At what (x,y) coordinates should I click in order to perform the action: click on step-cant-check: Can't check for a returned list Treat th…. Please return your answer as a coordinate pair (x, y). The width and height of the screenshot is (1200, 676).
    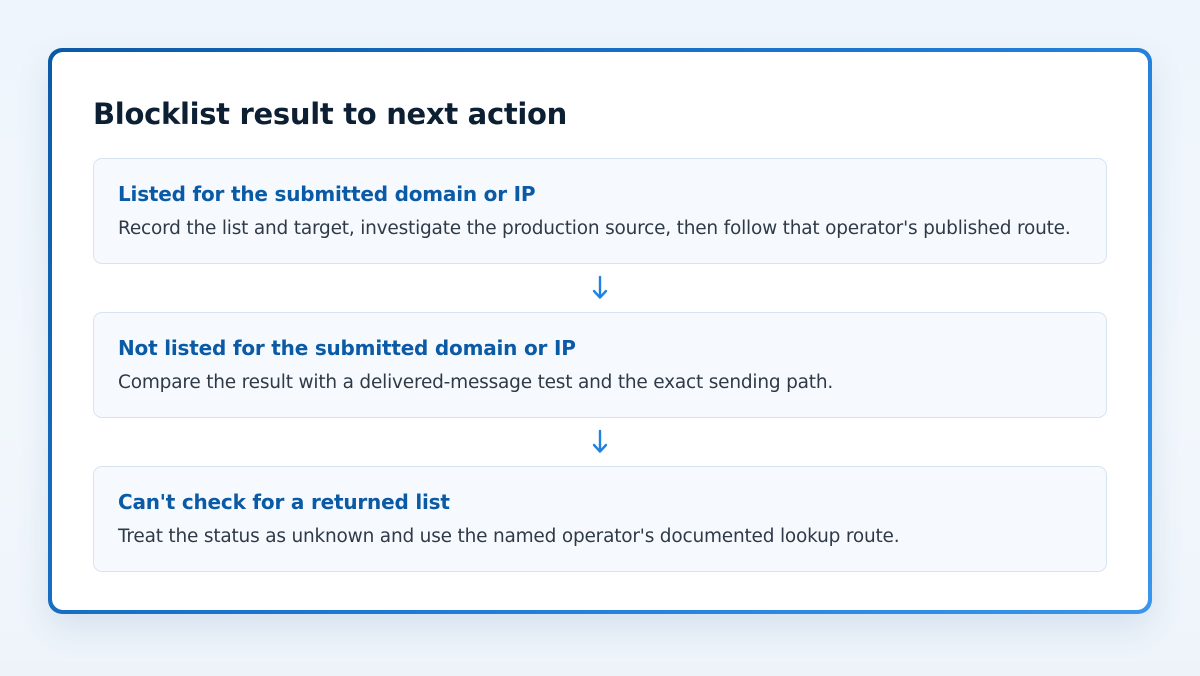
    Looking at the image, I should click on (600, 519).